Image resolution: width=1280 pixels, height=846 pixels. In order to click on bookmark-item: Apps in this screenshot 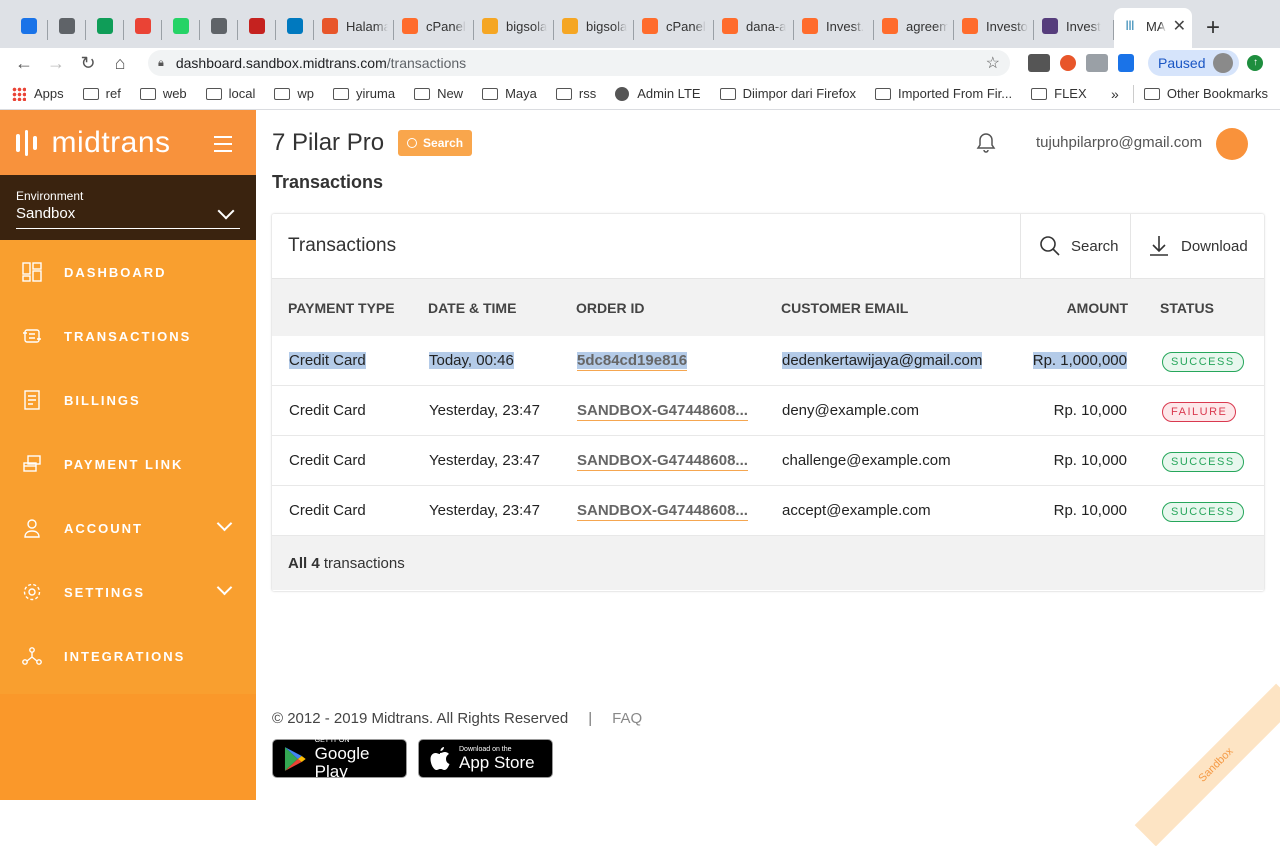, I will do `click(38, 93)`.